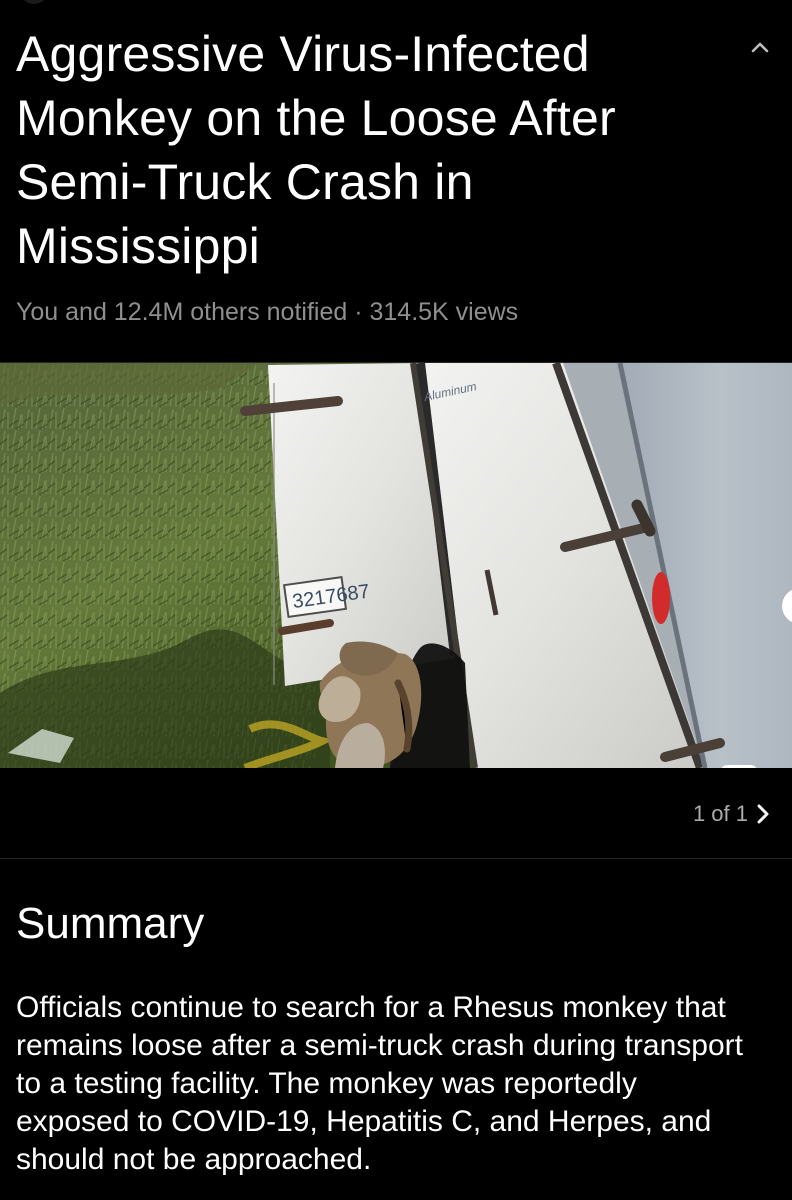 The height and width of the screenshot is (1200, 792). I want to click on chevron-right-icon, so click(763, 814).